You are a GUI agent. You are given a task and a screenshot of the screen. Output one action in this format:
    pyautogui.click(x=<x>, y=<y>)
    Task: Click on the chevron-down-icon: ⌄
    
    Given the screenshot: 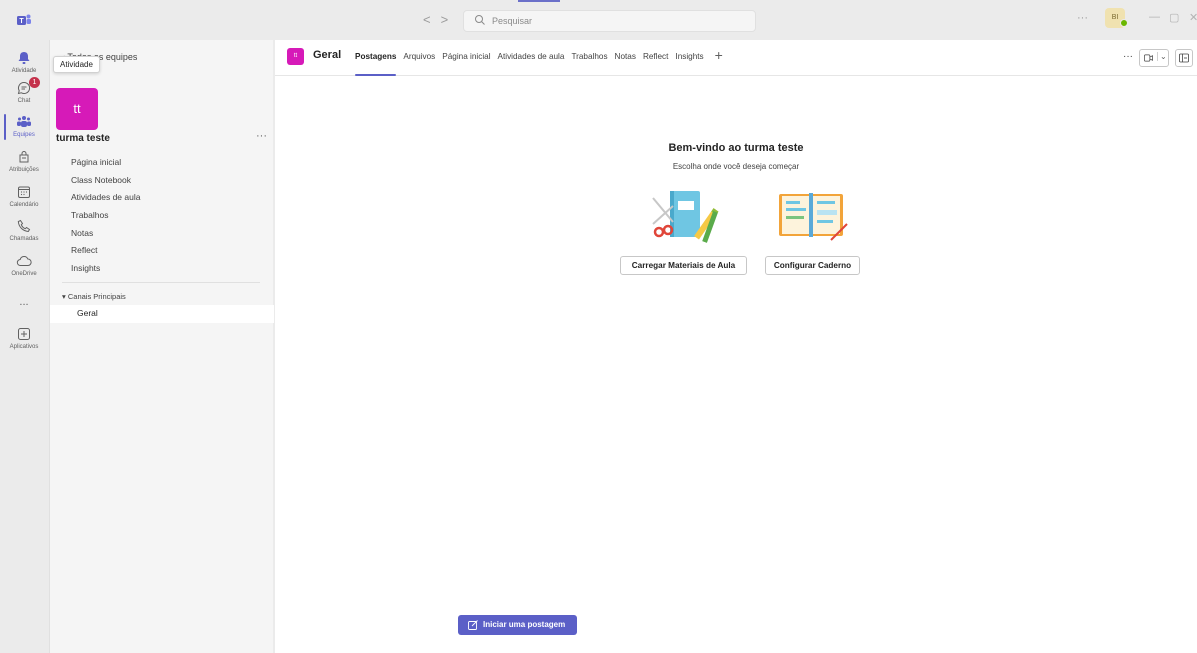 What is the action you would take?
    pyautogui.click(x=1162, y=56)
    